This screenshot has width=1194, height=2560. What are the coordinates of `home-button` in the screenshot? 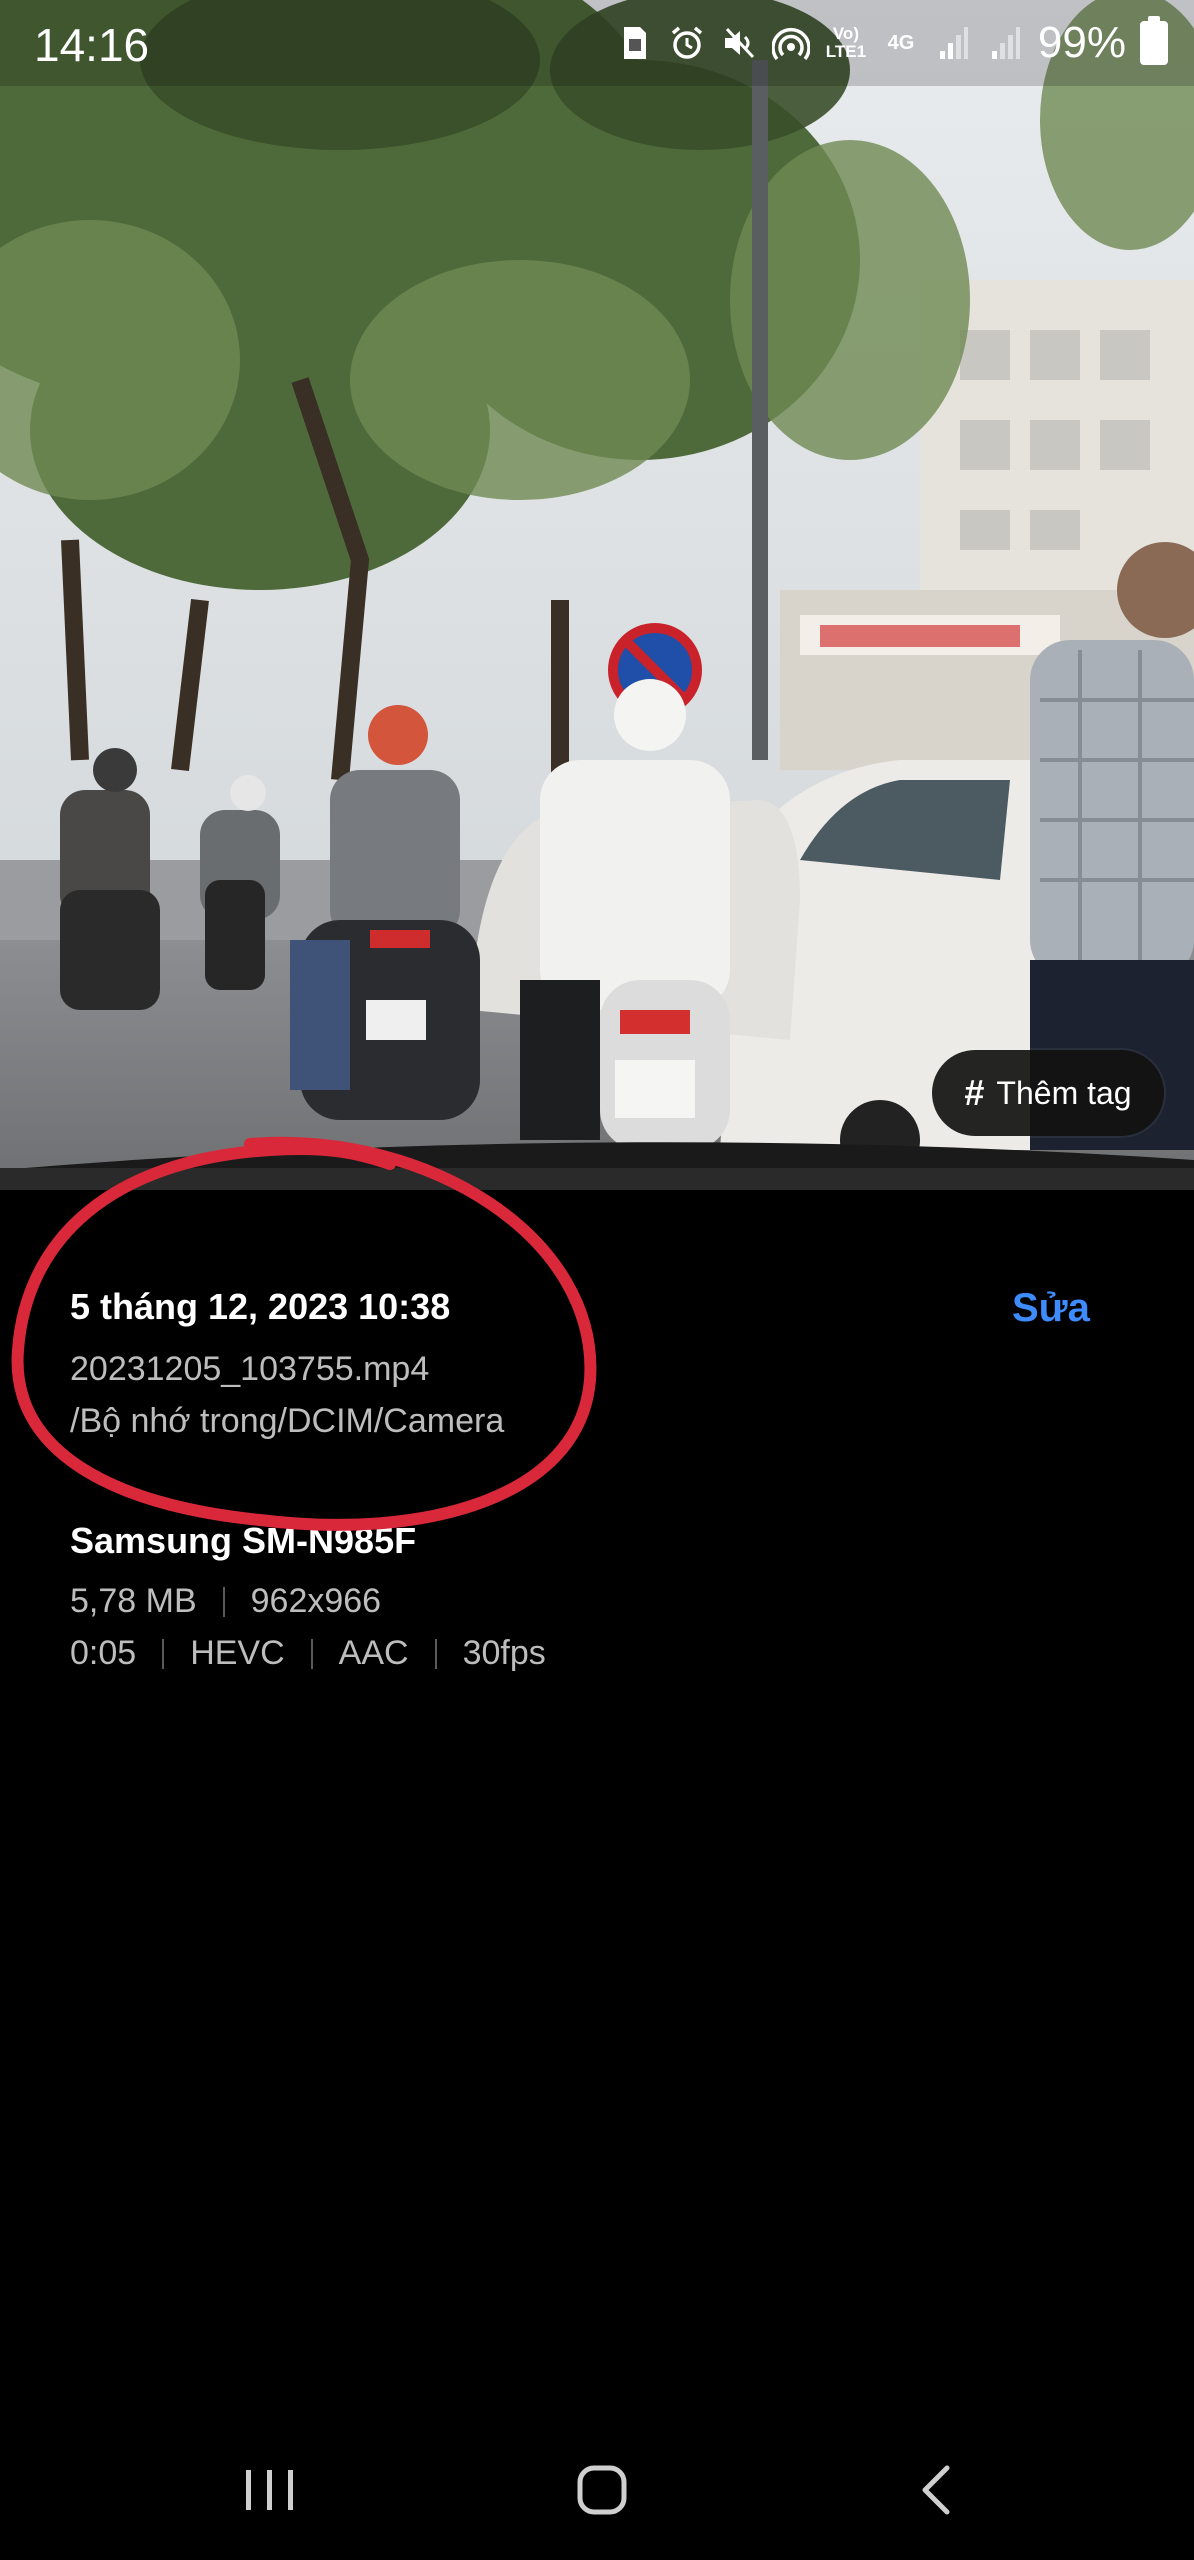 It's located at (602, 2490).